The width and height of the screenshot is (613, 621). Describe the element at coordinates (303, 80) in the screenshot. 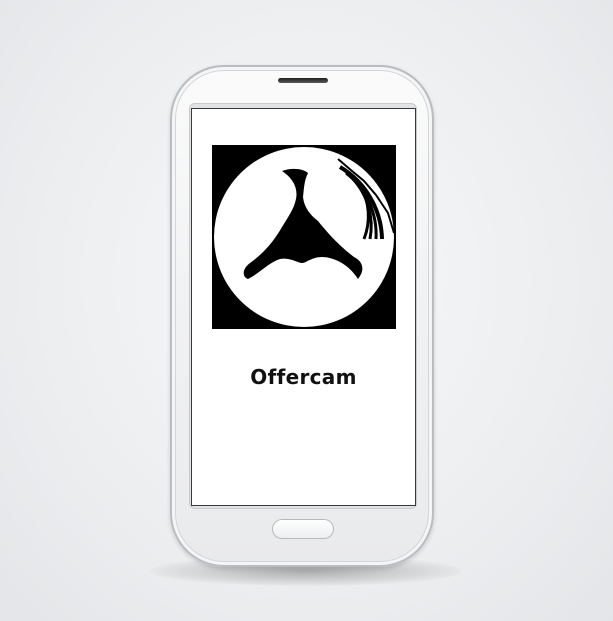

I see `speaker-grille` at that location.